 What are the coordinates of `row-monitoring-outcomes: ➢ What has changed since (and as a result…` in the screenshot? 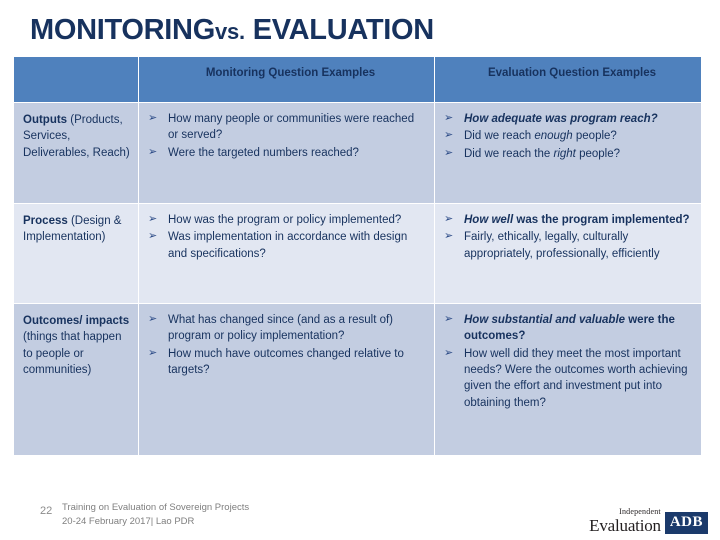 It's located at (286, 379).